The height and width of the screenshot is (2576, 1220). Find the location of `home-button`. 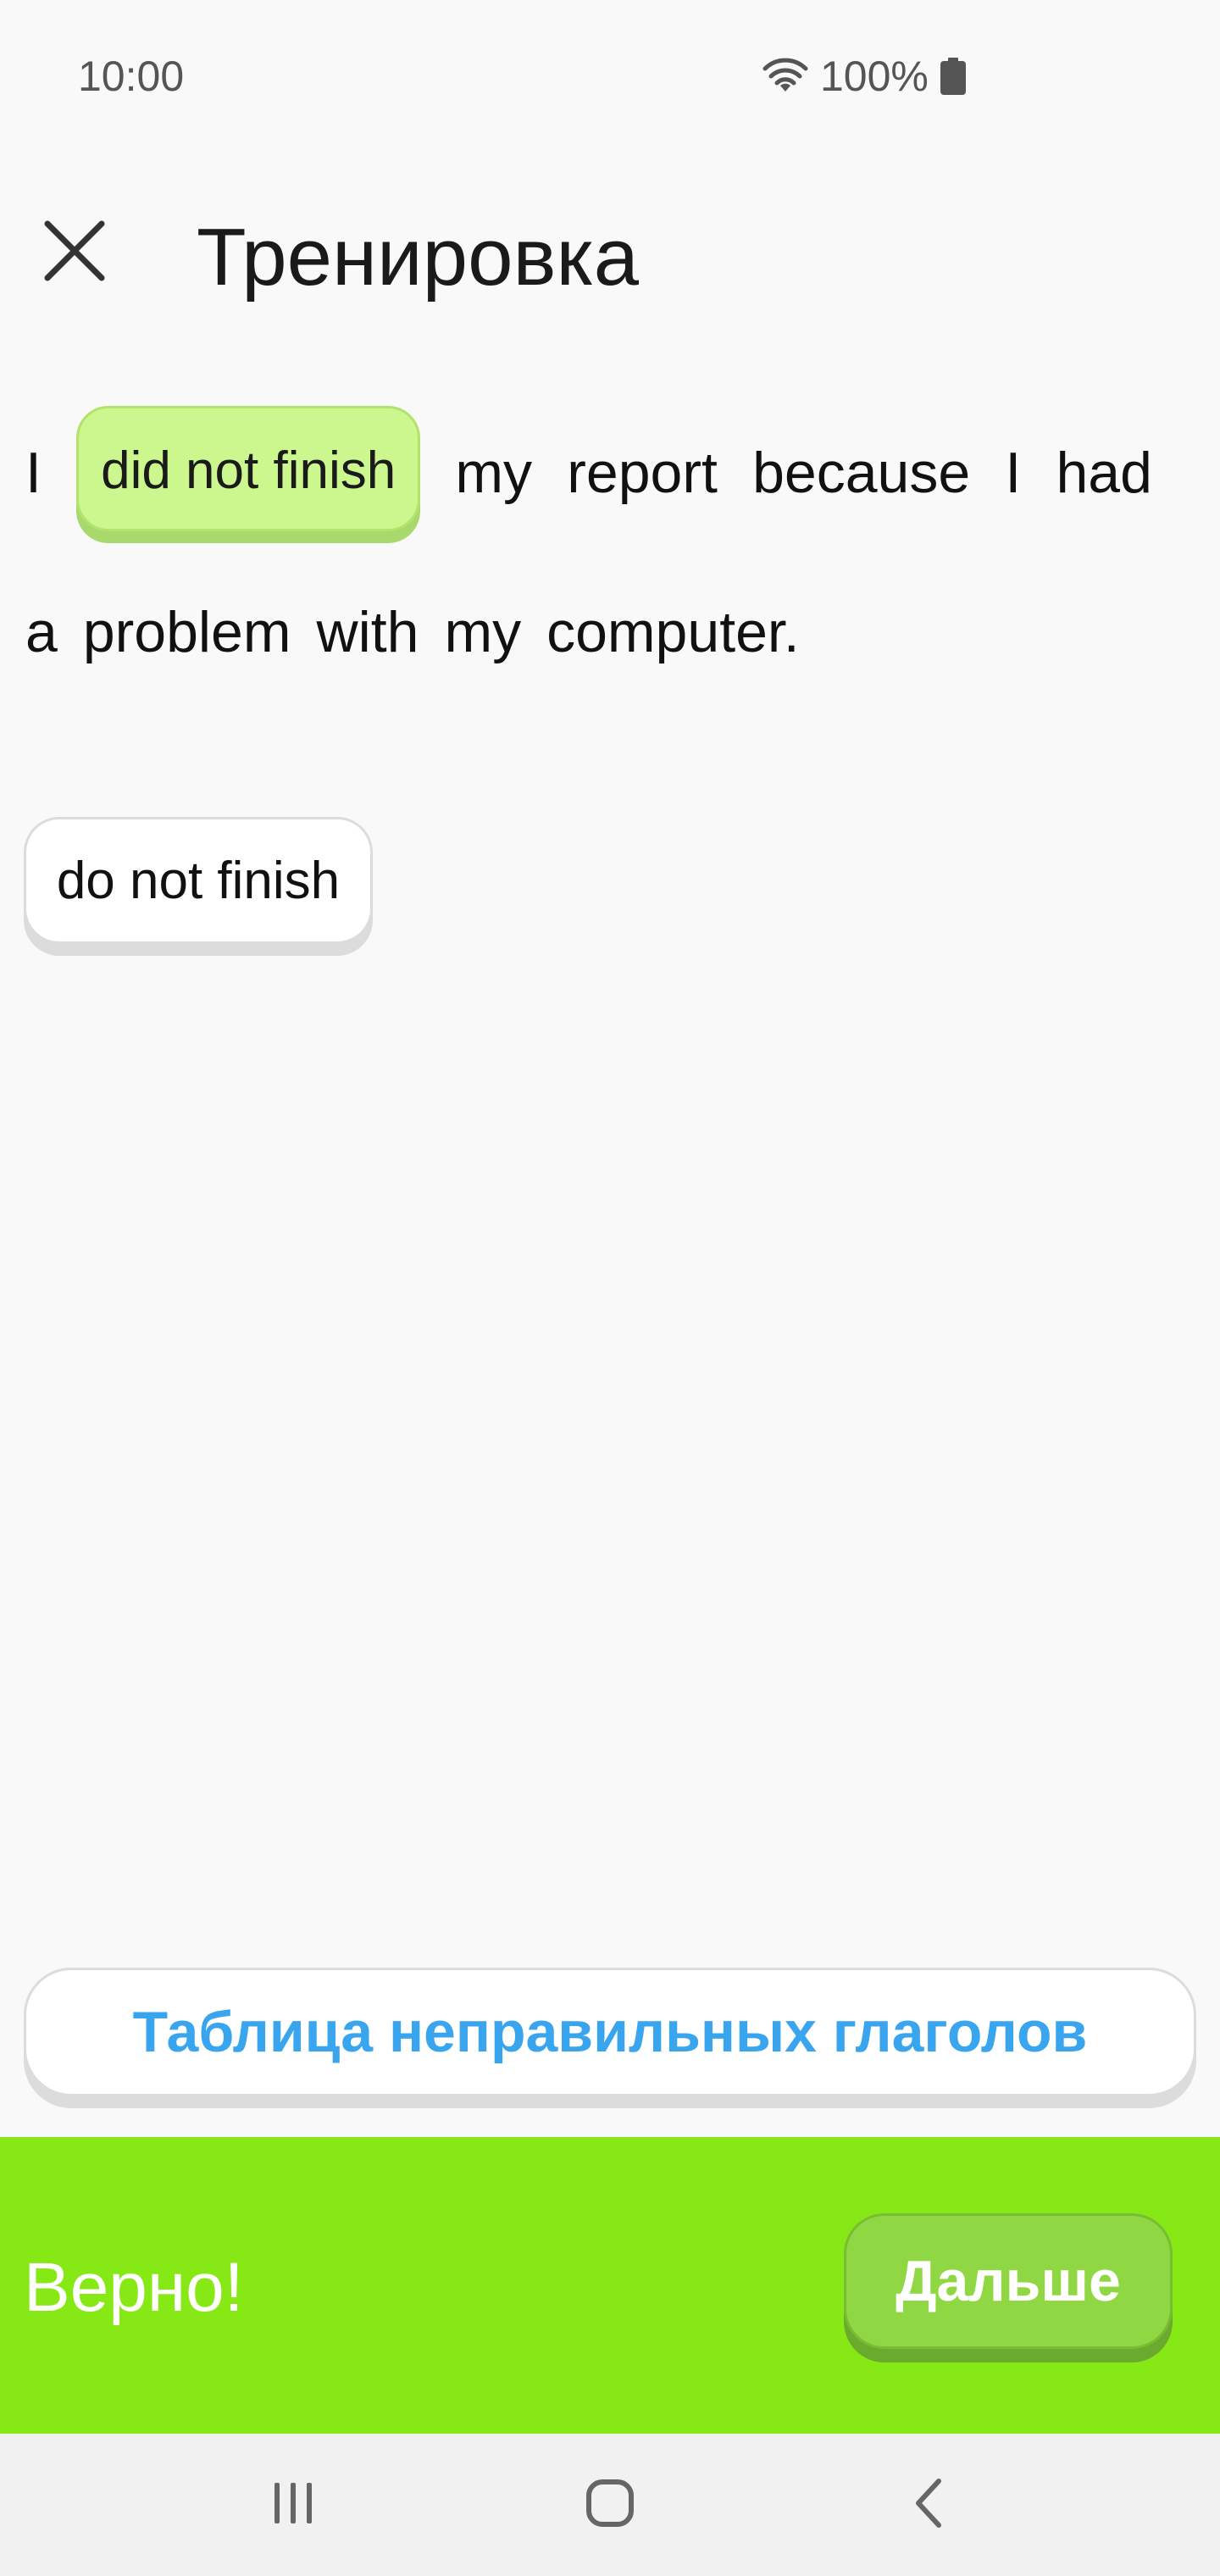

home-button is located at coordinates (610, 2505).